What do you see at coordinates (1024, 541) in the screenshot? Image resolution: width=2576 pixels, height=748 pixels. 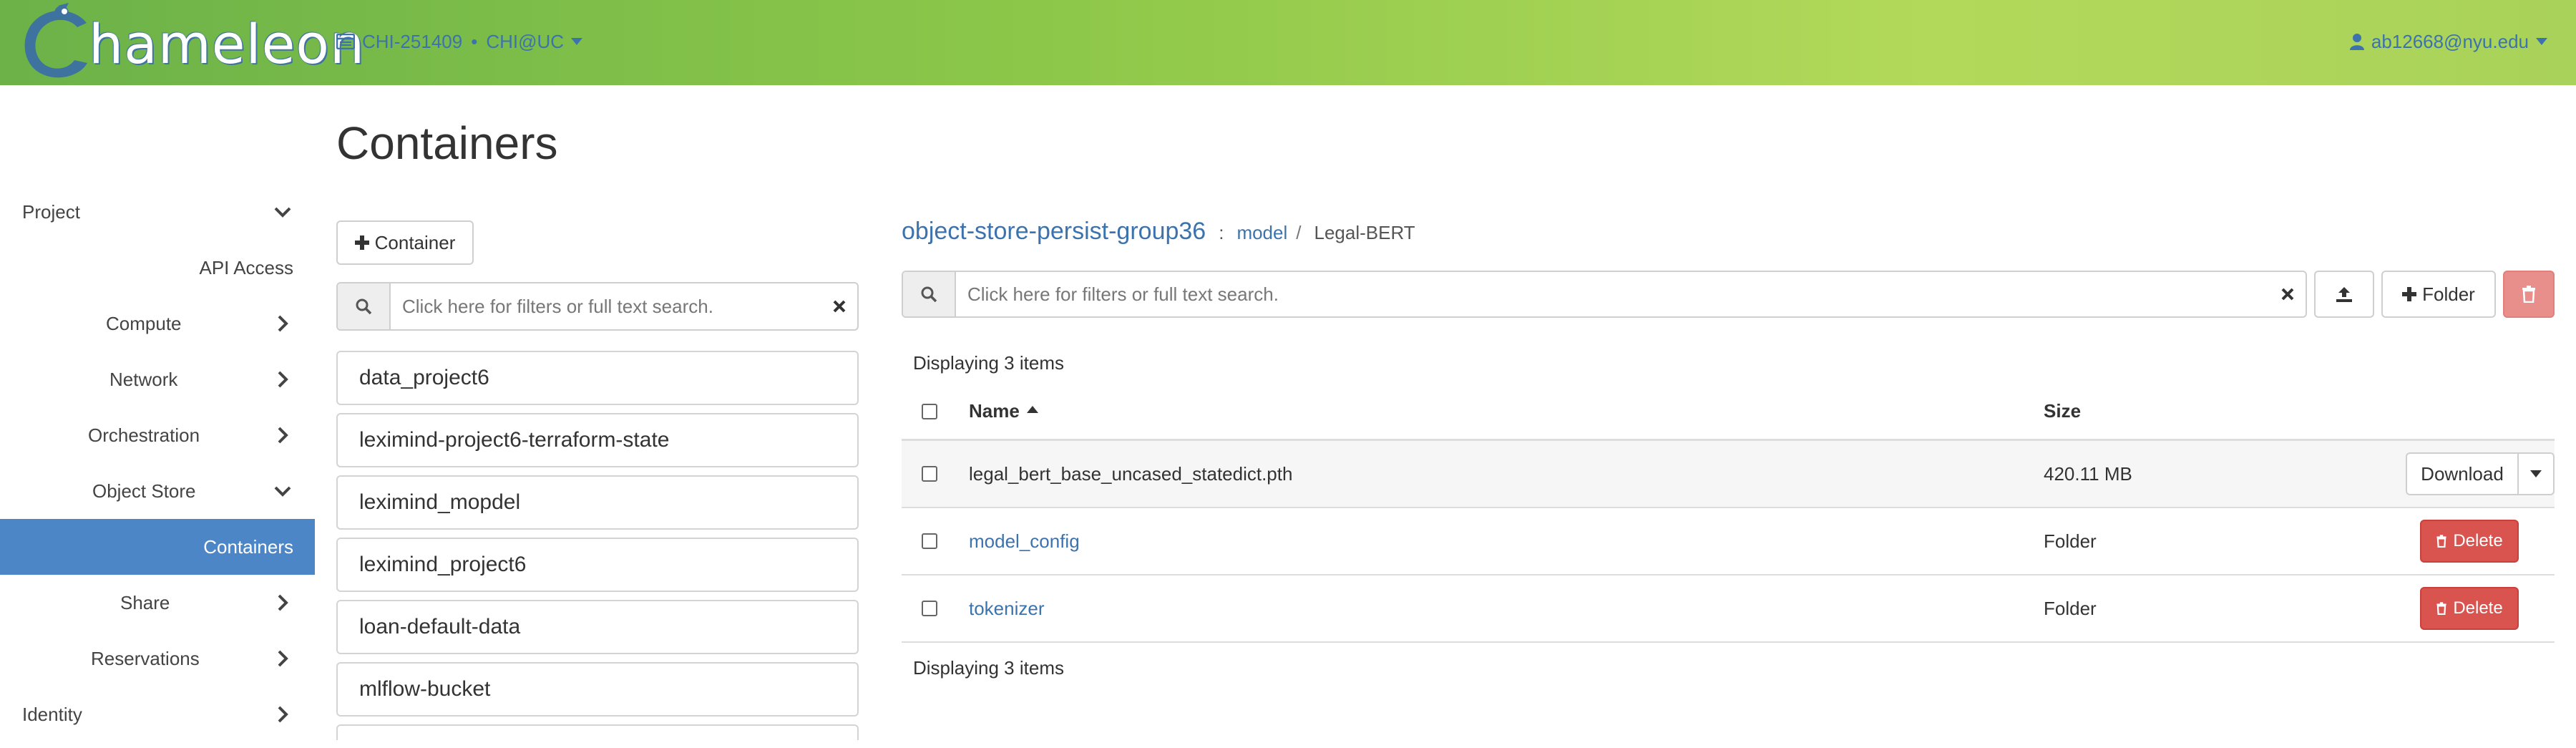 I see `folder-link: model_config` at bounding box center [1024, 541].